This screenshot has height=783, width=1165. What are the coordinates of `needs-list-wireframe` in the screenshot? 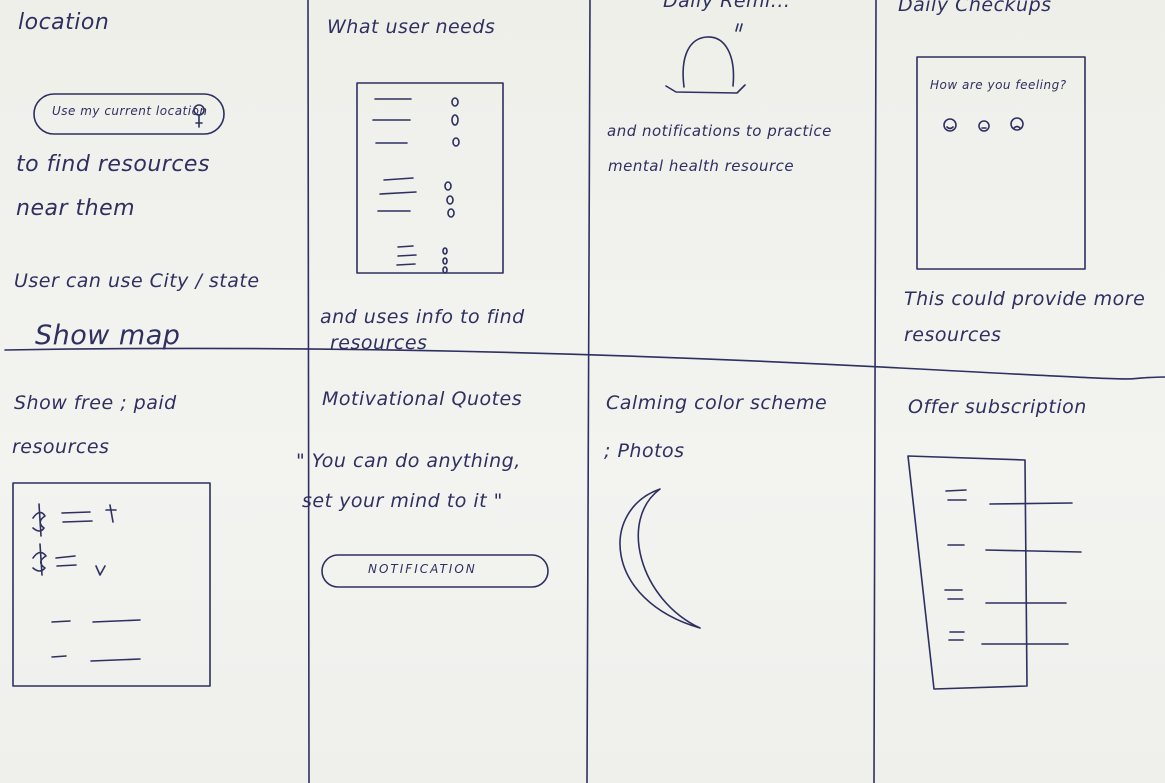 It's located at (430, 178).